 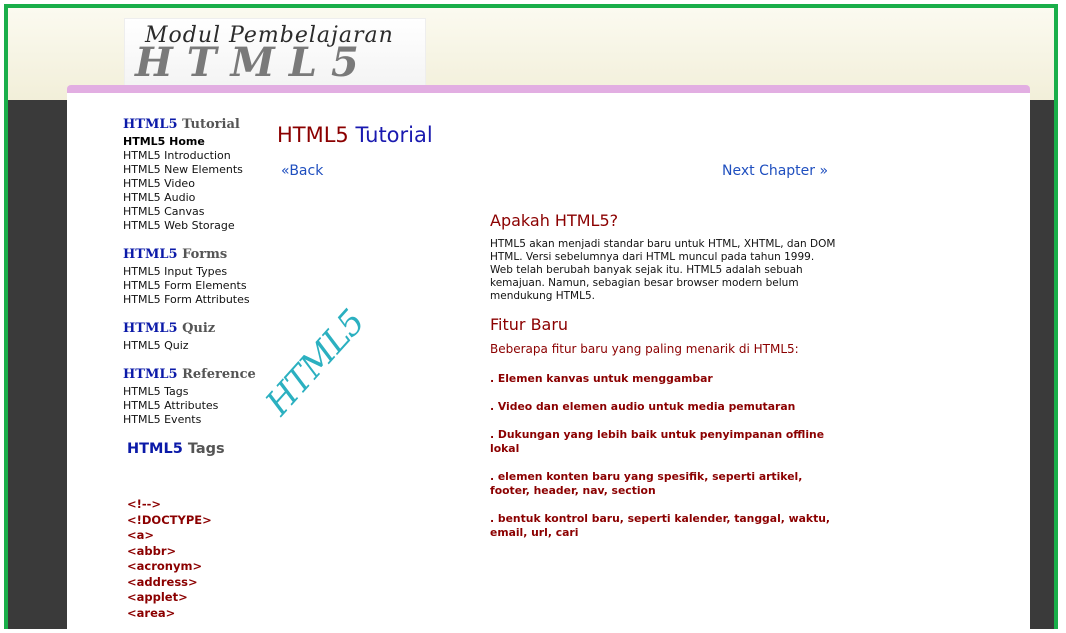 What do you see at coordinates (198, 406) in the screenshot?
I see `sidebar-item-attributes: HTML5 Attributes` at bounding box center [198, 406].